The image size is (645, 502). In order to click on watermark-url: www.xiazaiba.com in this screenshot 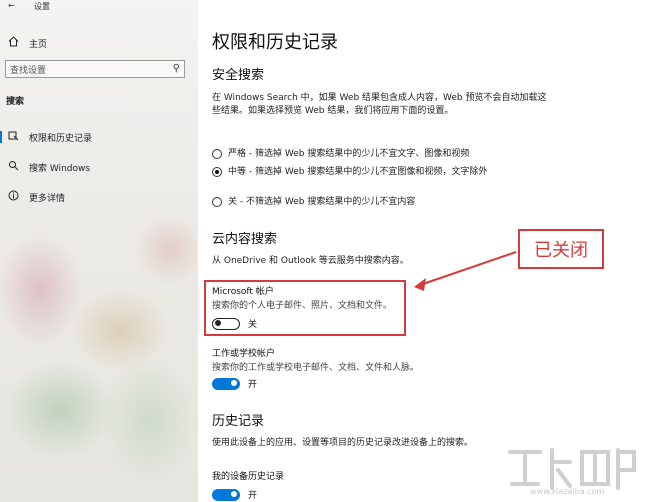, I will do `click(567, 491)`.